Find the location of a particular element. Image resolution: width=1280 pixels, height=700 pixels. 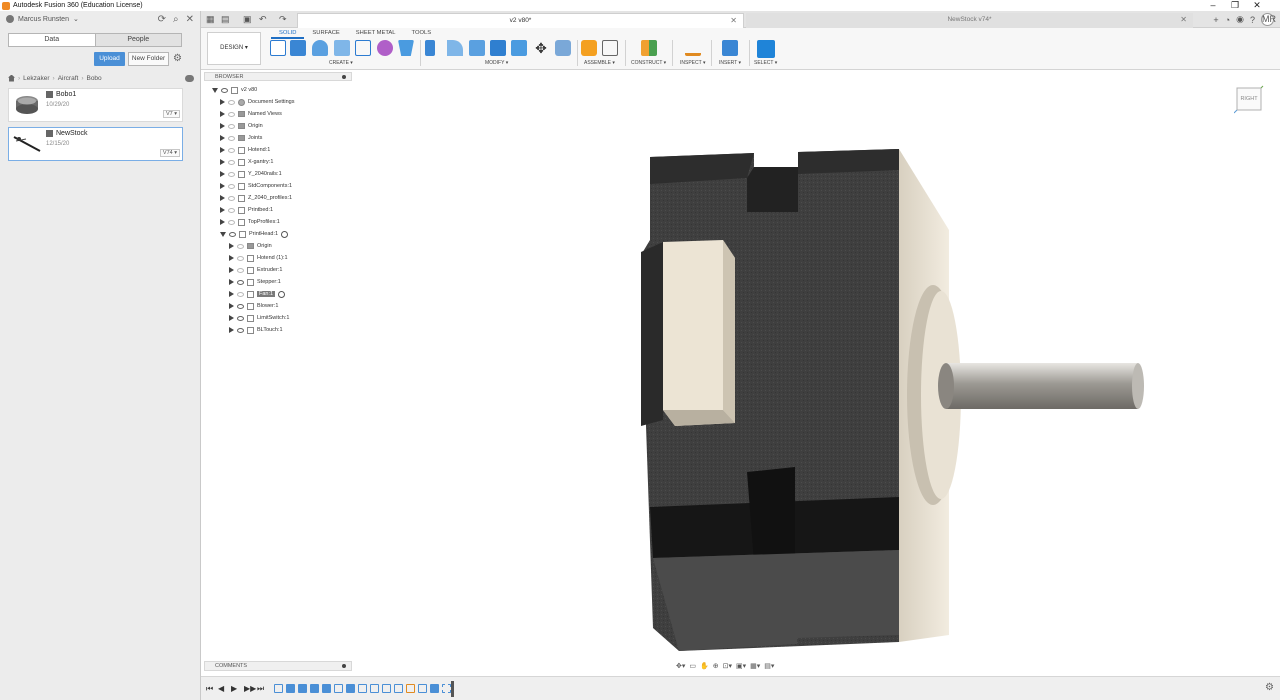

refresh-icon: ⟳ is located at coordinates (162, 19).